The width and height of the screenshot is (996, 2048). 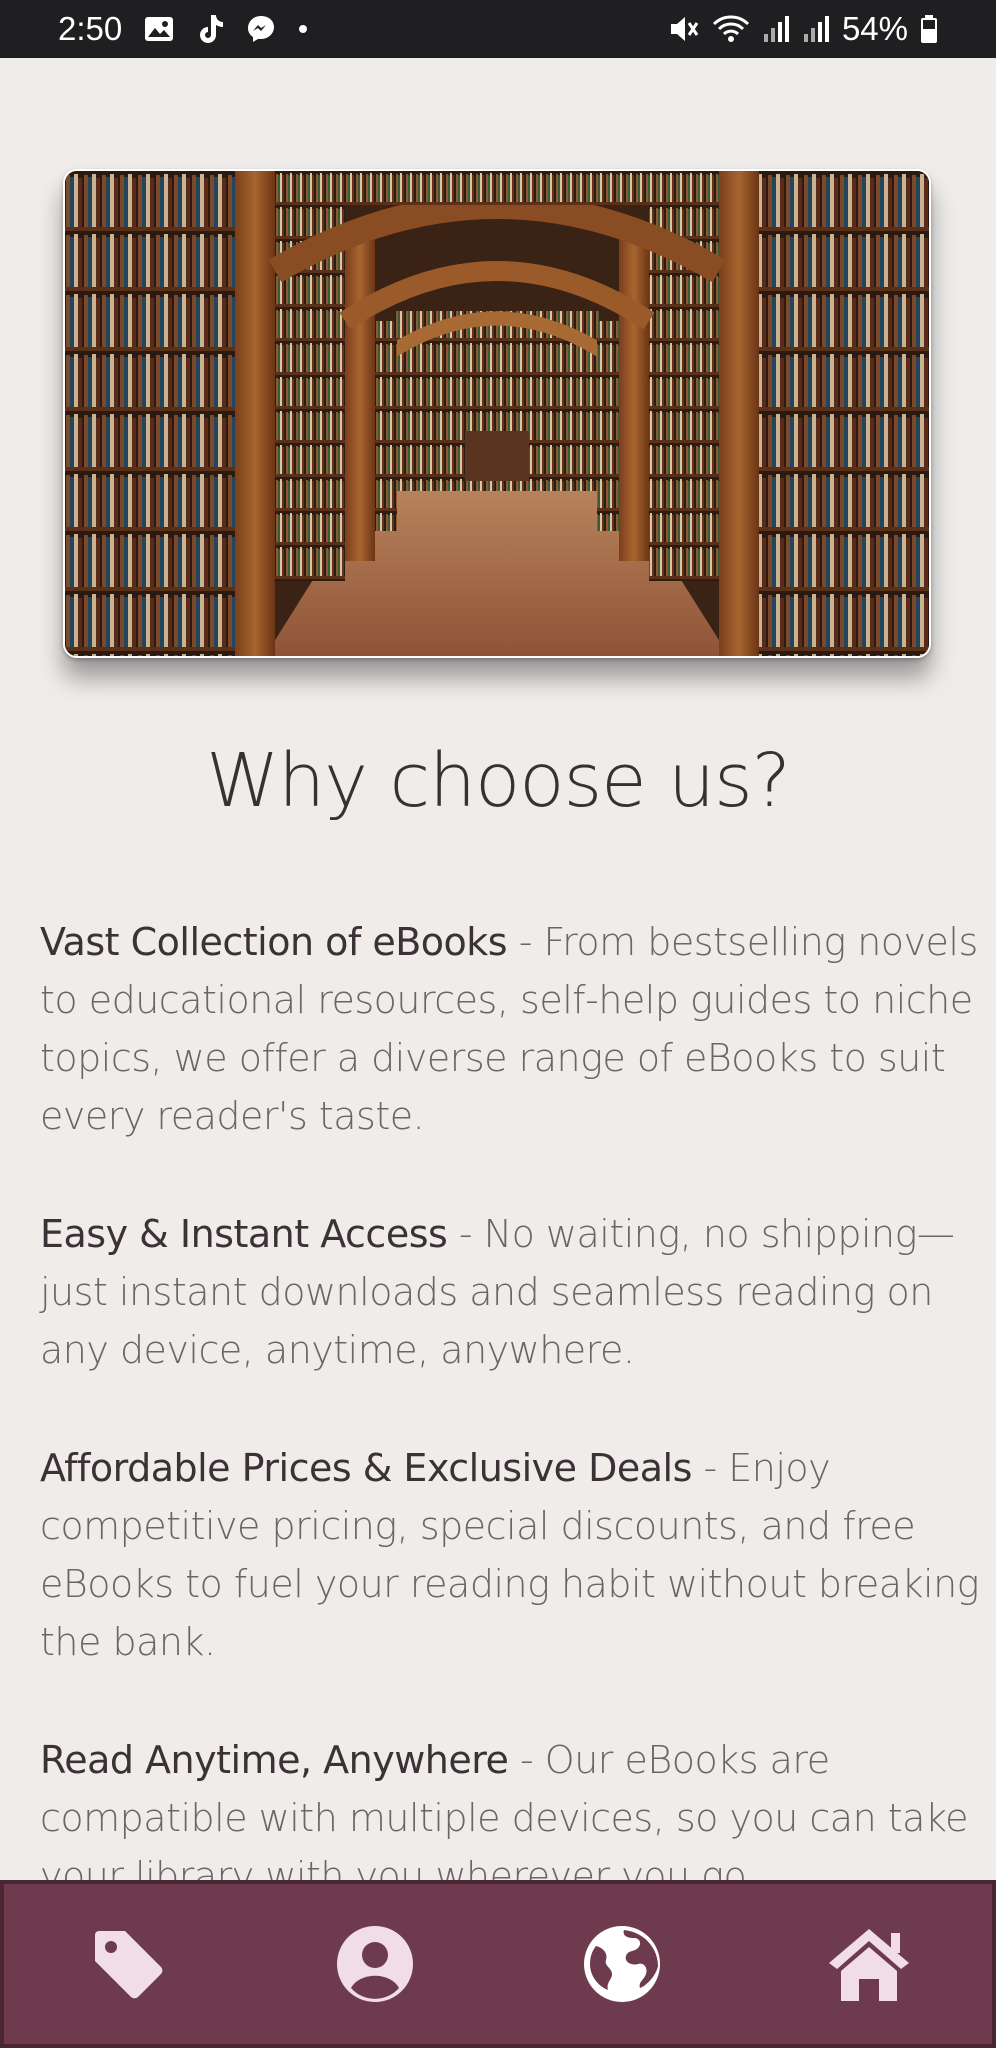 I want to click on battery-percent: 54%, so click(x=874, y=28).